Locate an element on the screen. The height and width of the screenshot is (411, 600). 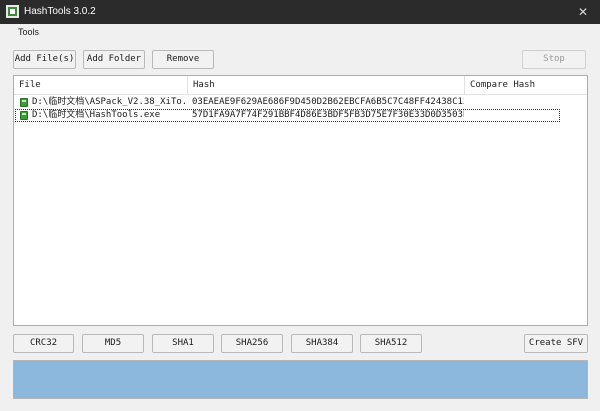
column-header-hash: Hash is located at coordinates (326, 85).